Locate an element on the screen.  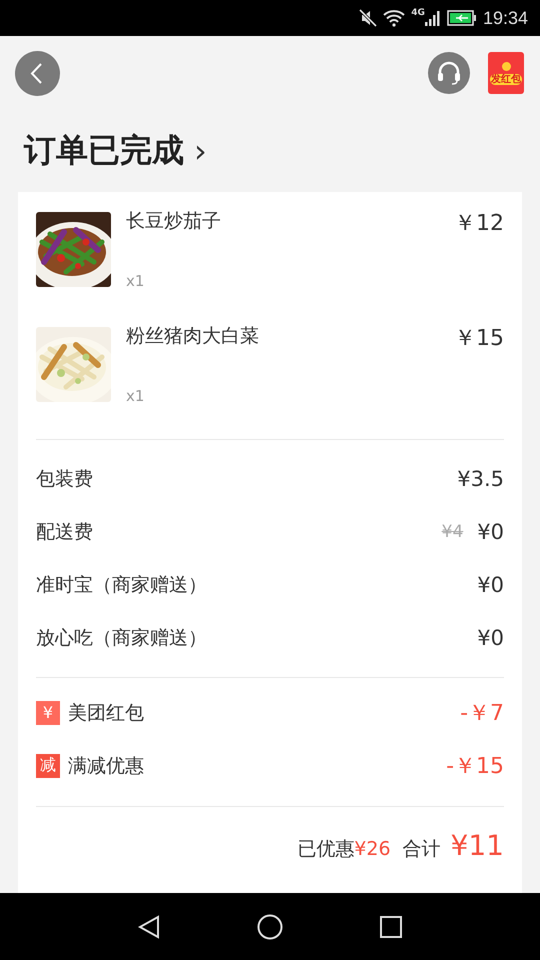
headset-icon is located at coordinates (449, 73).